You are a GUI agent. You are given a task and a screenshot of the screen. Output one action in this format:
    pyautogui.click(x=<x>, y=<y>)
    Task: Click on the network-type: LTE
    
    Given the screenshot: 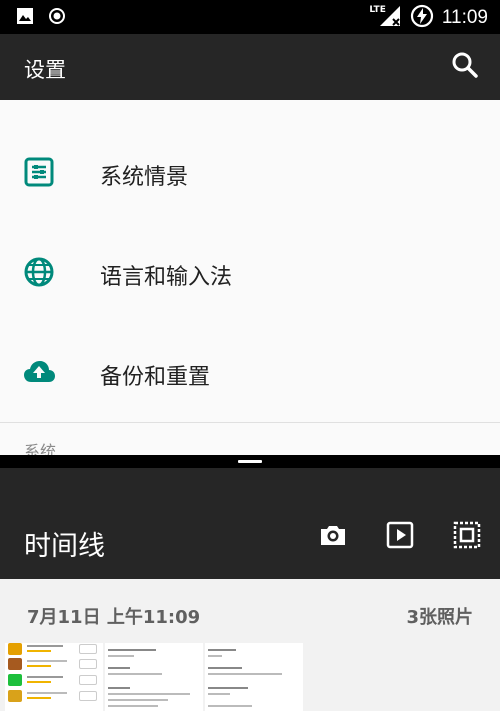 What is the action you would take?
    pyautogui.click(x=377, y=10)
    